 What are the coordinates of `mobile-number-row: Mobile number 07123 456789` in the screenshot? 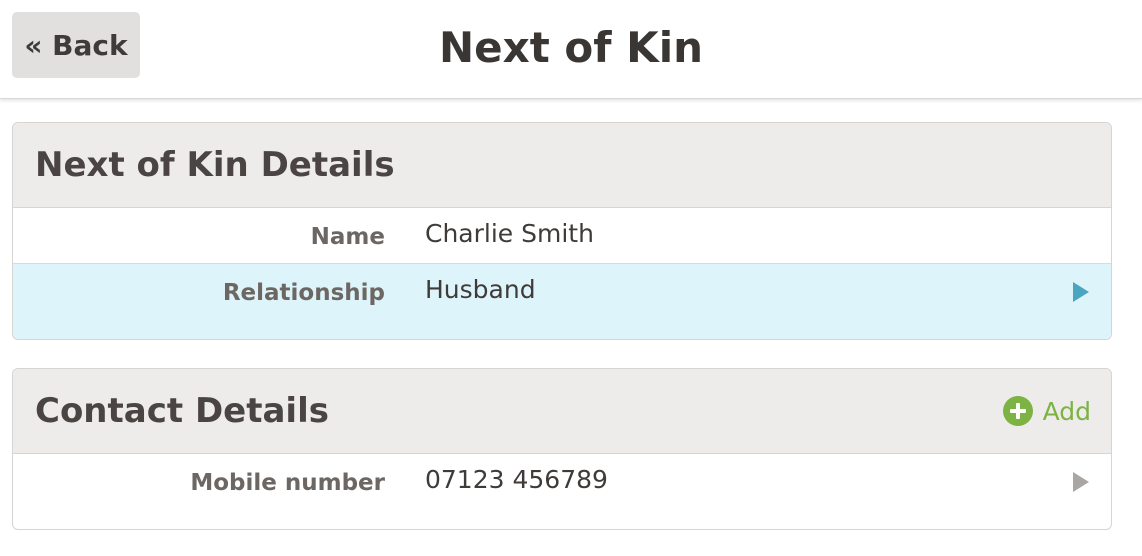 It's located at (562, 491).